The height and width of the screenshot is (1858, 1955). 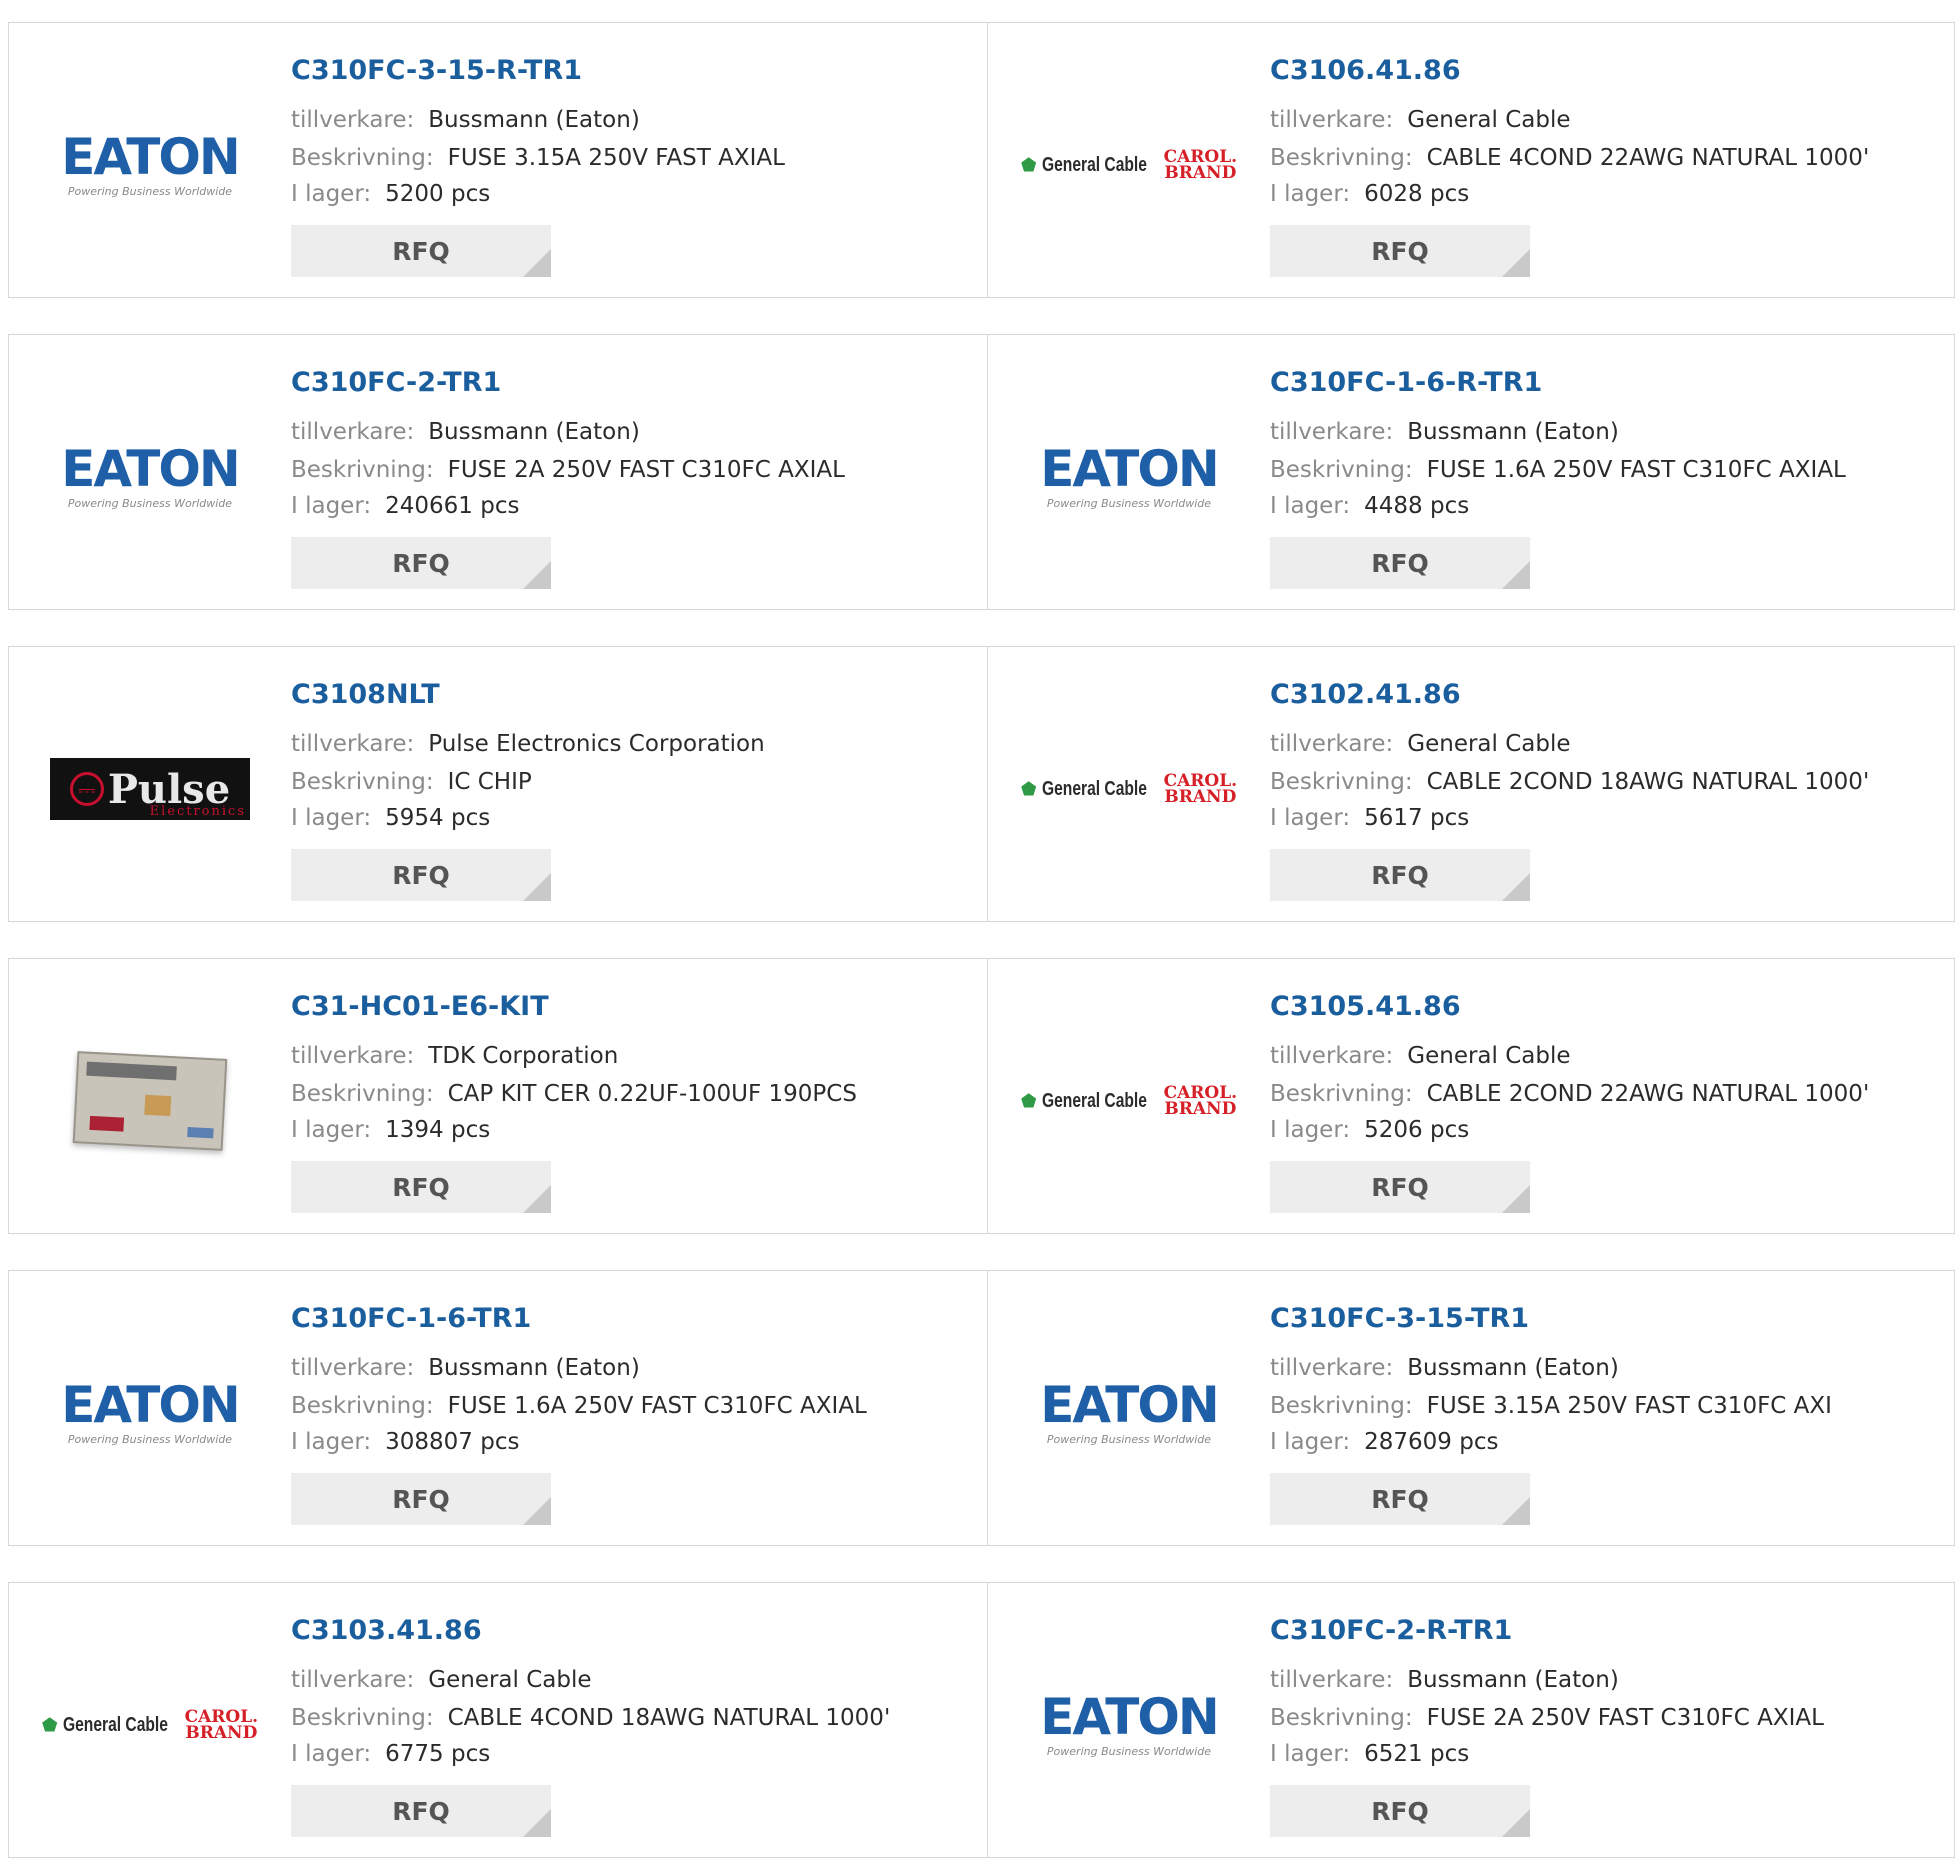 I want to click on description-value: CAP KIT CER 0.22UF-100UF 190PCS, so click(x=652, y=1094).